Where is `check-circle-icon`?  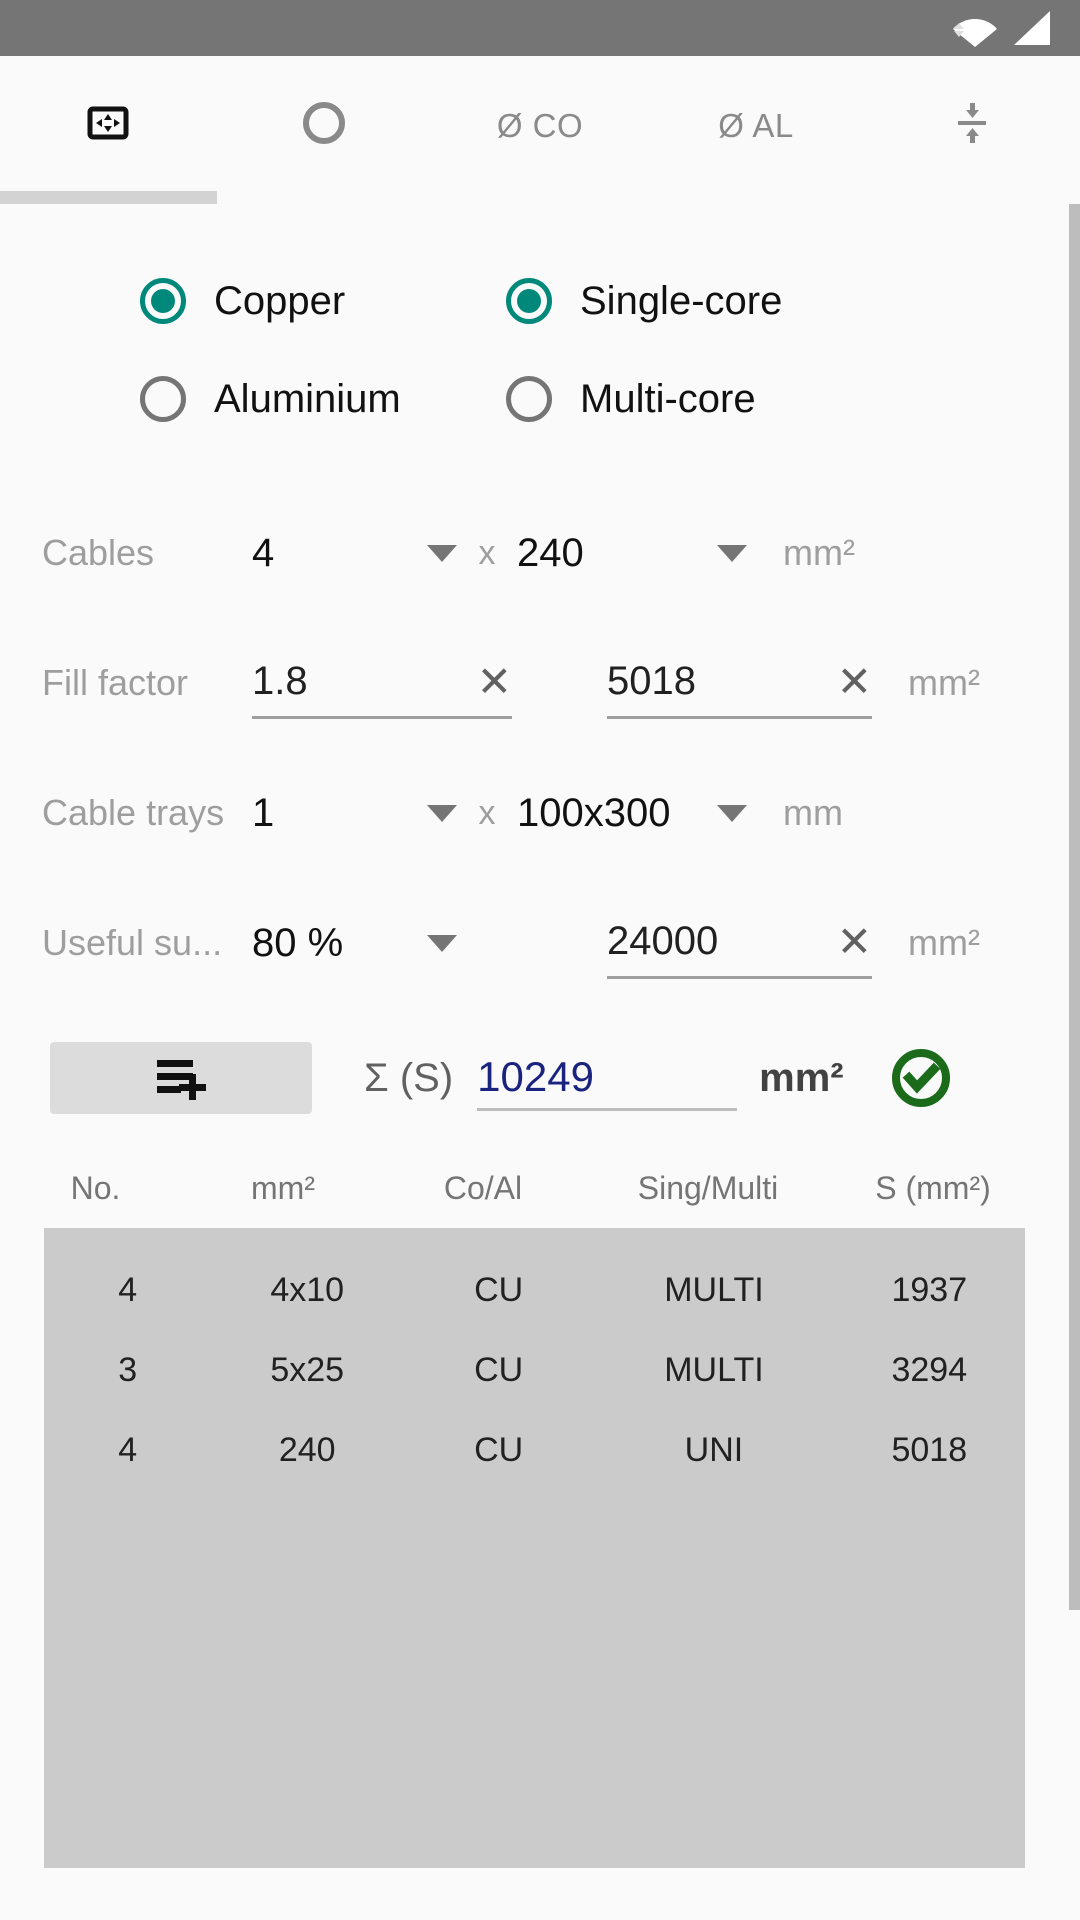 check-circle-icon is located at coordinates (921, 1078).